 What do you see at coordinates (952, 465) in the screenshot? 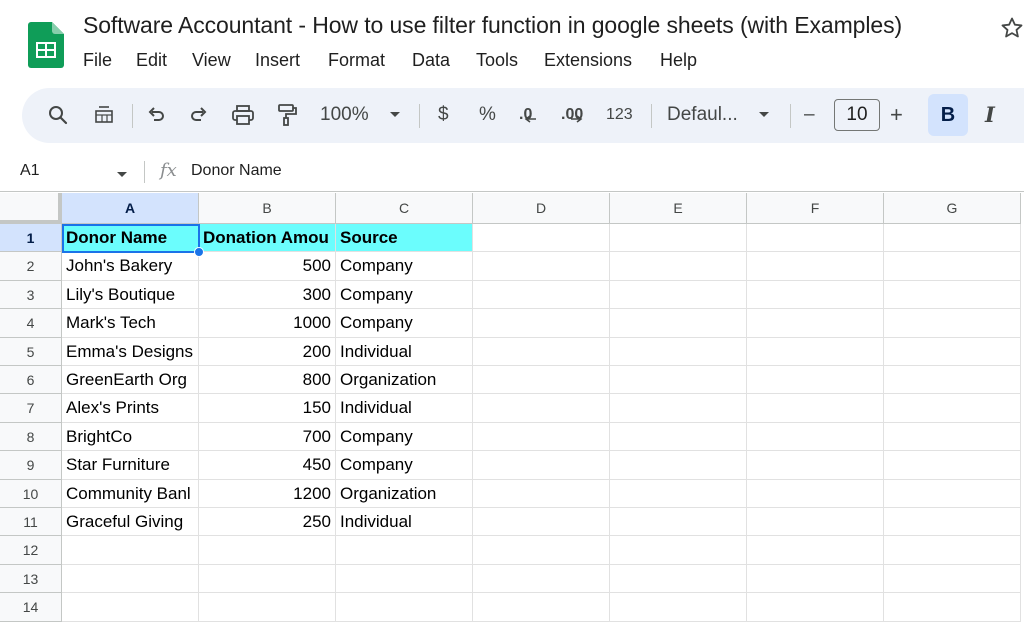
I see `cell-g9` at bounding box center [952, 465].